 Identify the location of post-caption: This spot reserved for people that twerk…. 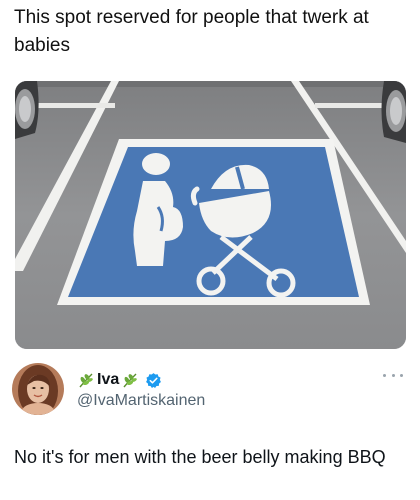
(191, 31).